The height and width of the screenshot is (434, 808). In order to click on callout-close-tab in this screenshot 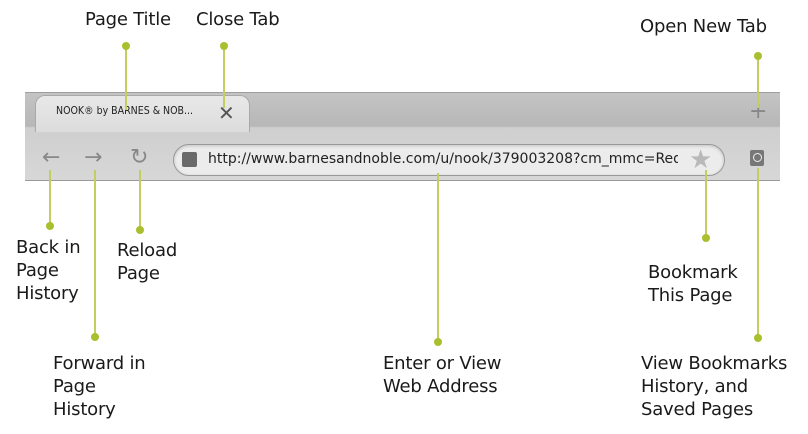, I will do `click(224, 75)`.